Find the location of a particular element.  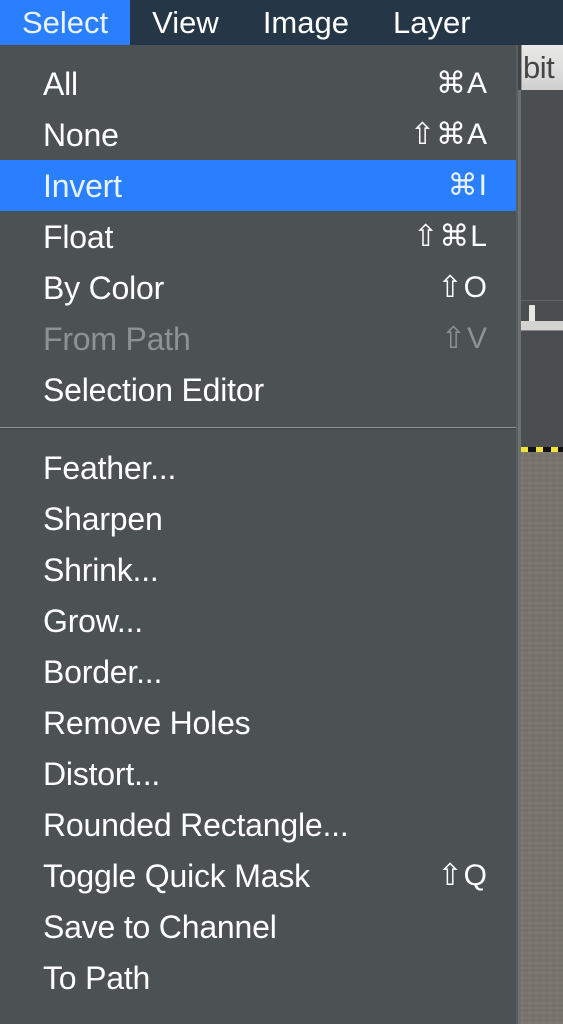

menu-item-to-path: To Path is located at coordinates (258, 977).